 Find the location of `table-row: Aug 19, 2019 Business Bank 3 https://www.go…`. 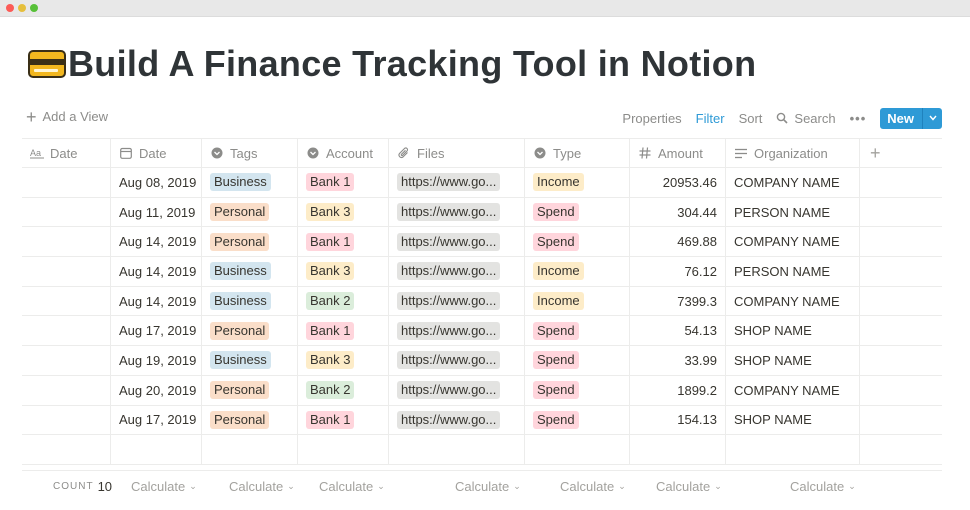

table-row: Aug 19, 2019 Business Bank 3 https://www.go… is located at coordinates (482, 361).